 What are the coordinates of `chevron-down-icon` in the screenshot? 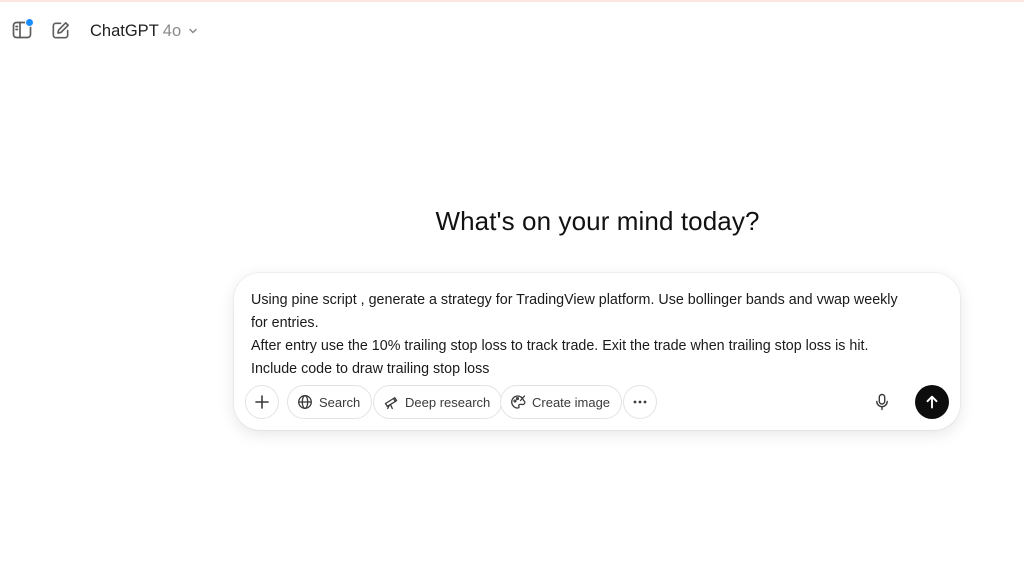 It's located at (193, 31).